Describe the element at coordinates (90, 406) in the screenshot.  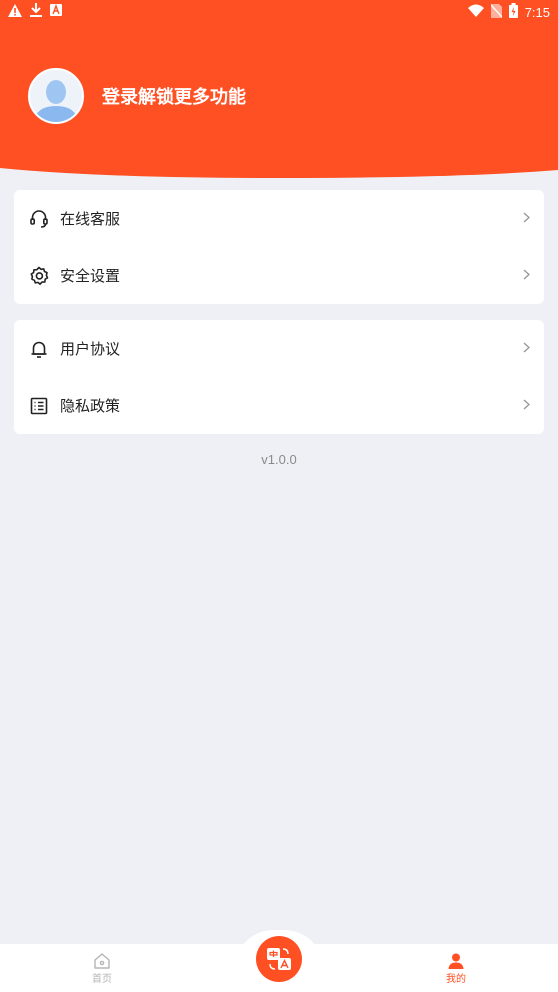
I see `menu-item-label: 隐私政策` at that location.